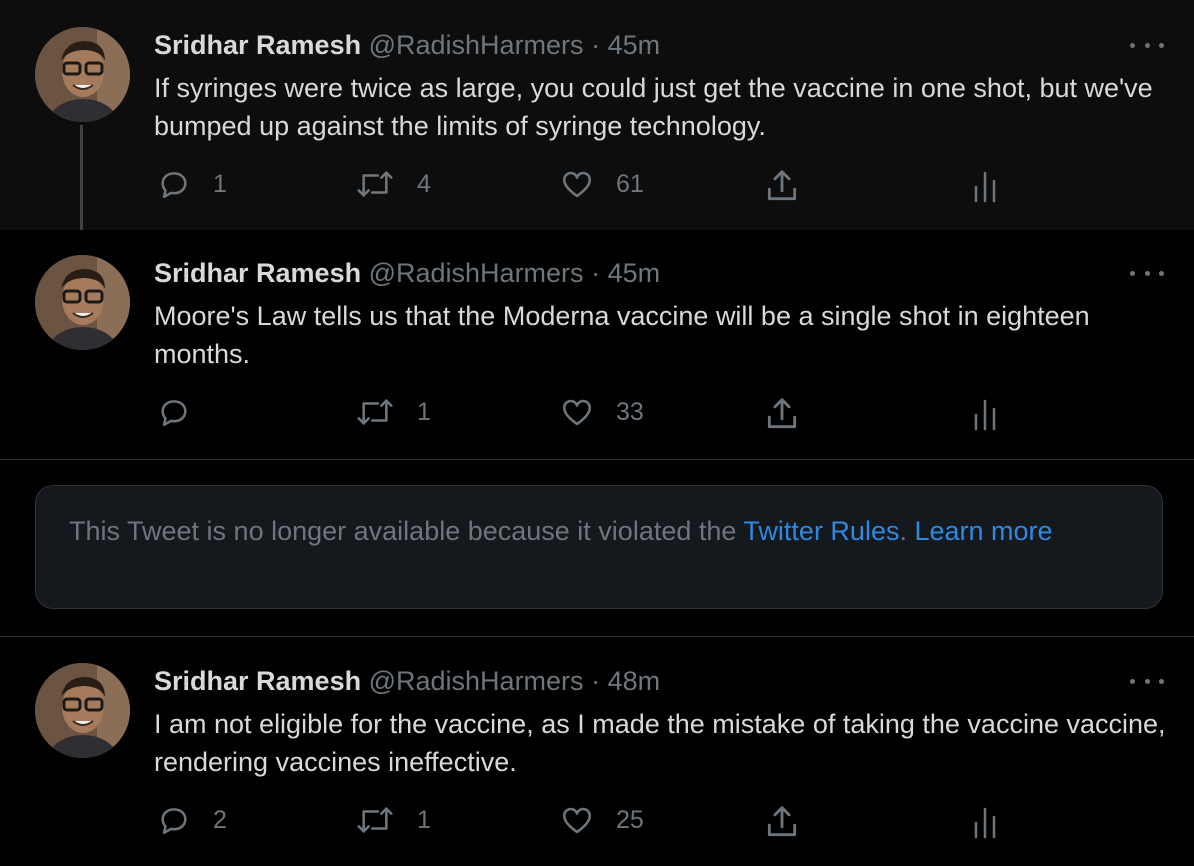 Image resolution: width=1194 pixels, height=866 pixels. What do you see at coordinates (630, 183) in the screenshot?
I see `like-count: 61` at bounding box center [630, 183].